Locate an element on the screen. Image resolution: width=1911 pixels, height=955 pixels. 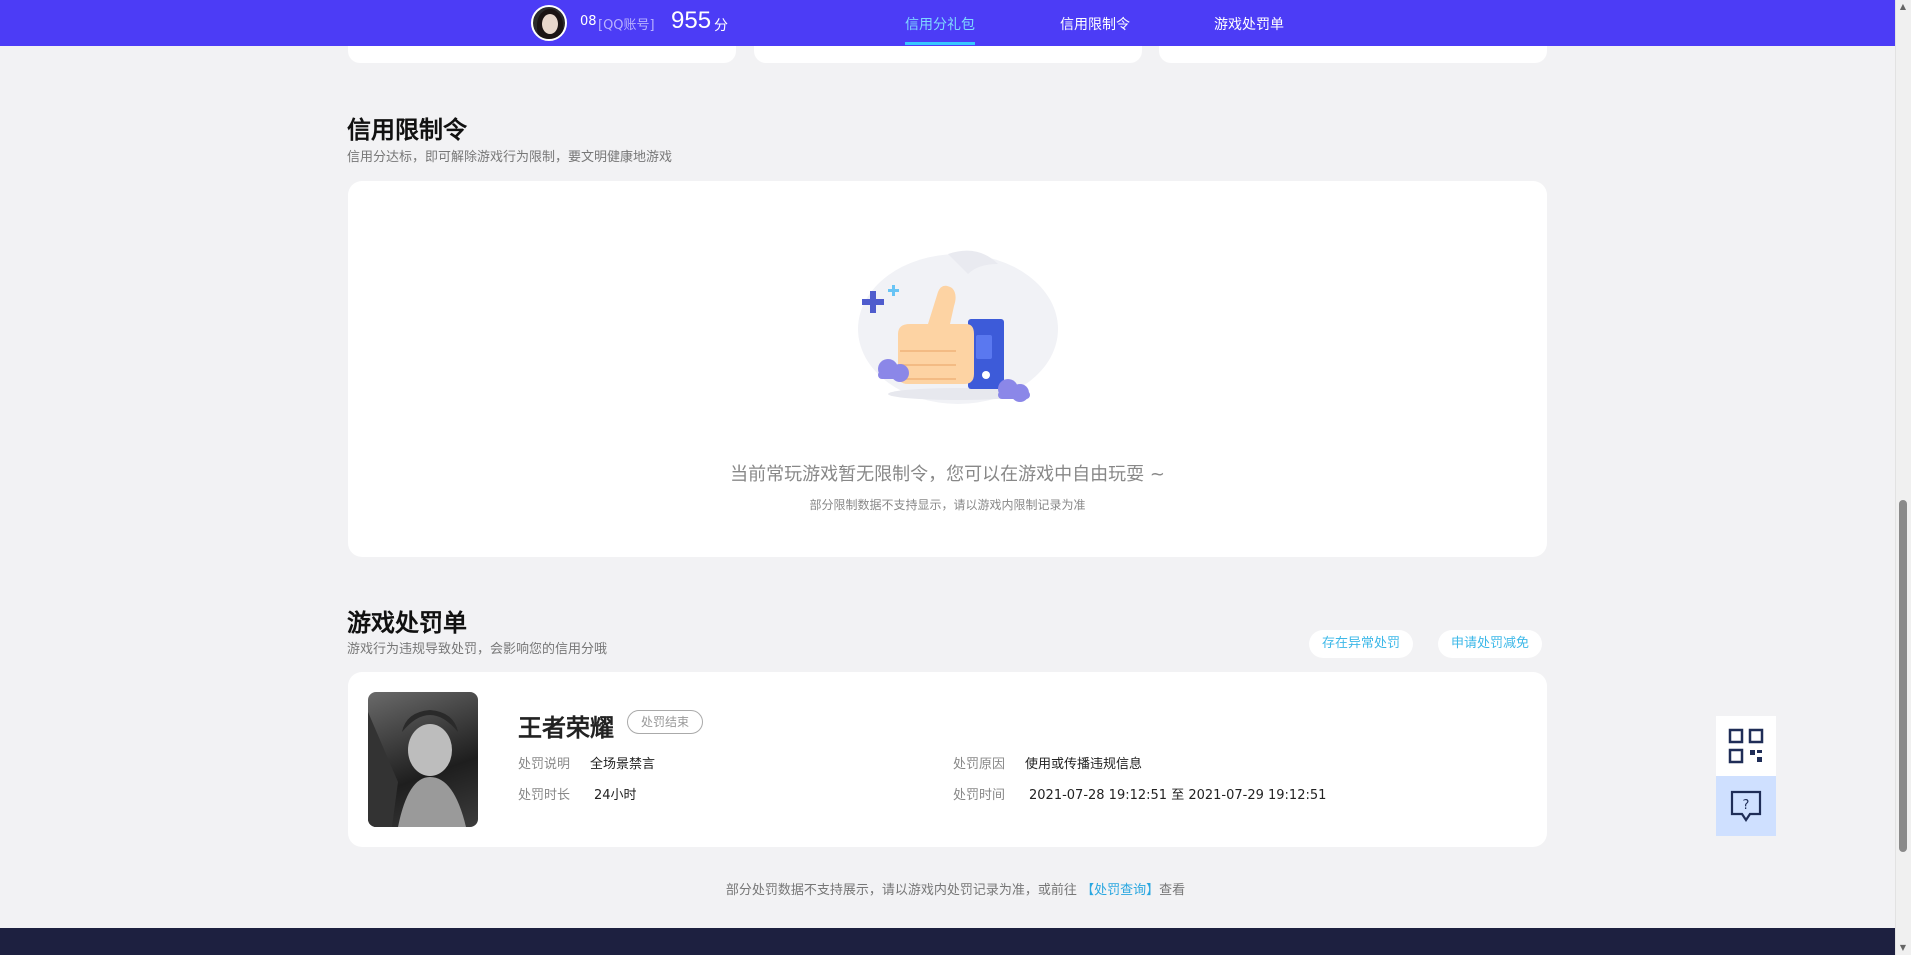
penalty-duration-value: 24小时 is located at coordinates (615, 795).